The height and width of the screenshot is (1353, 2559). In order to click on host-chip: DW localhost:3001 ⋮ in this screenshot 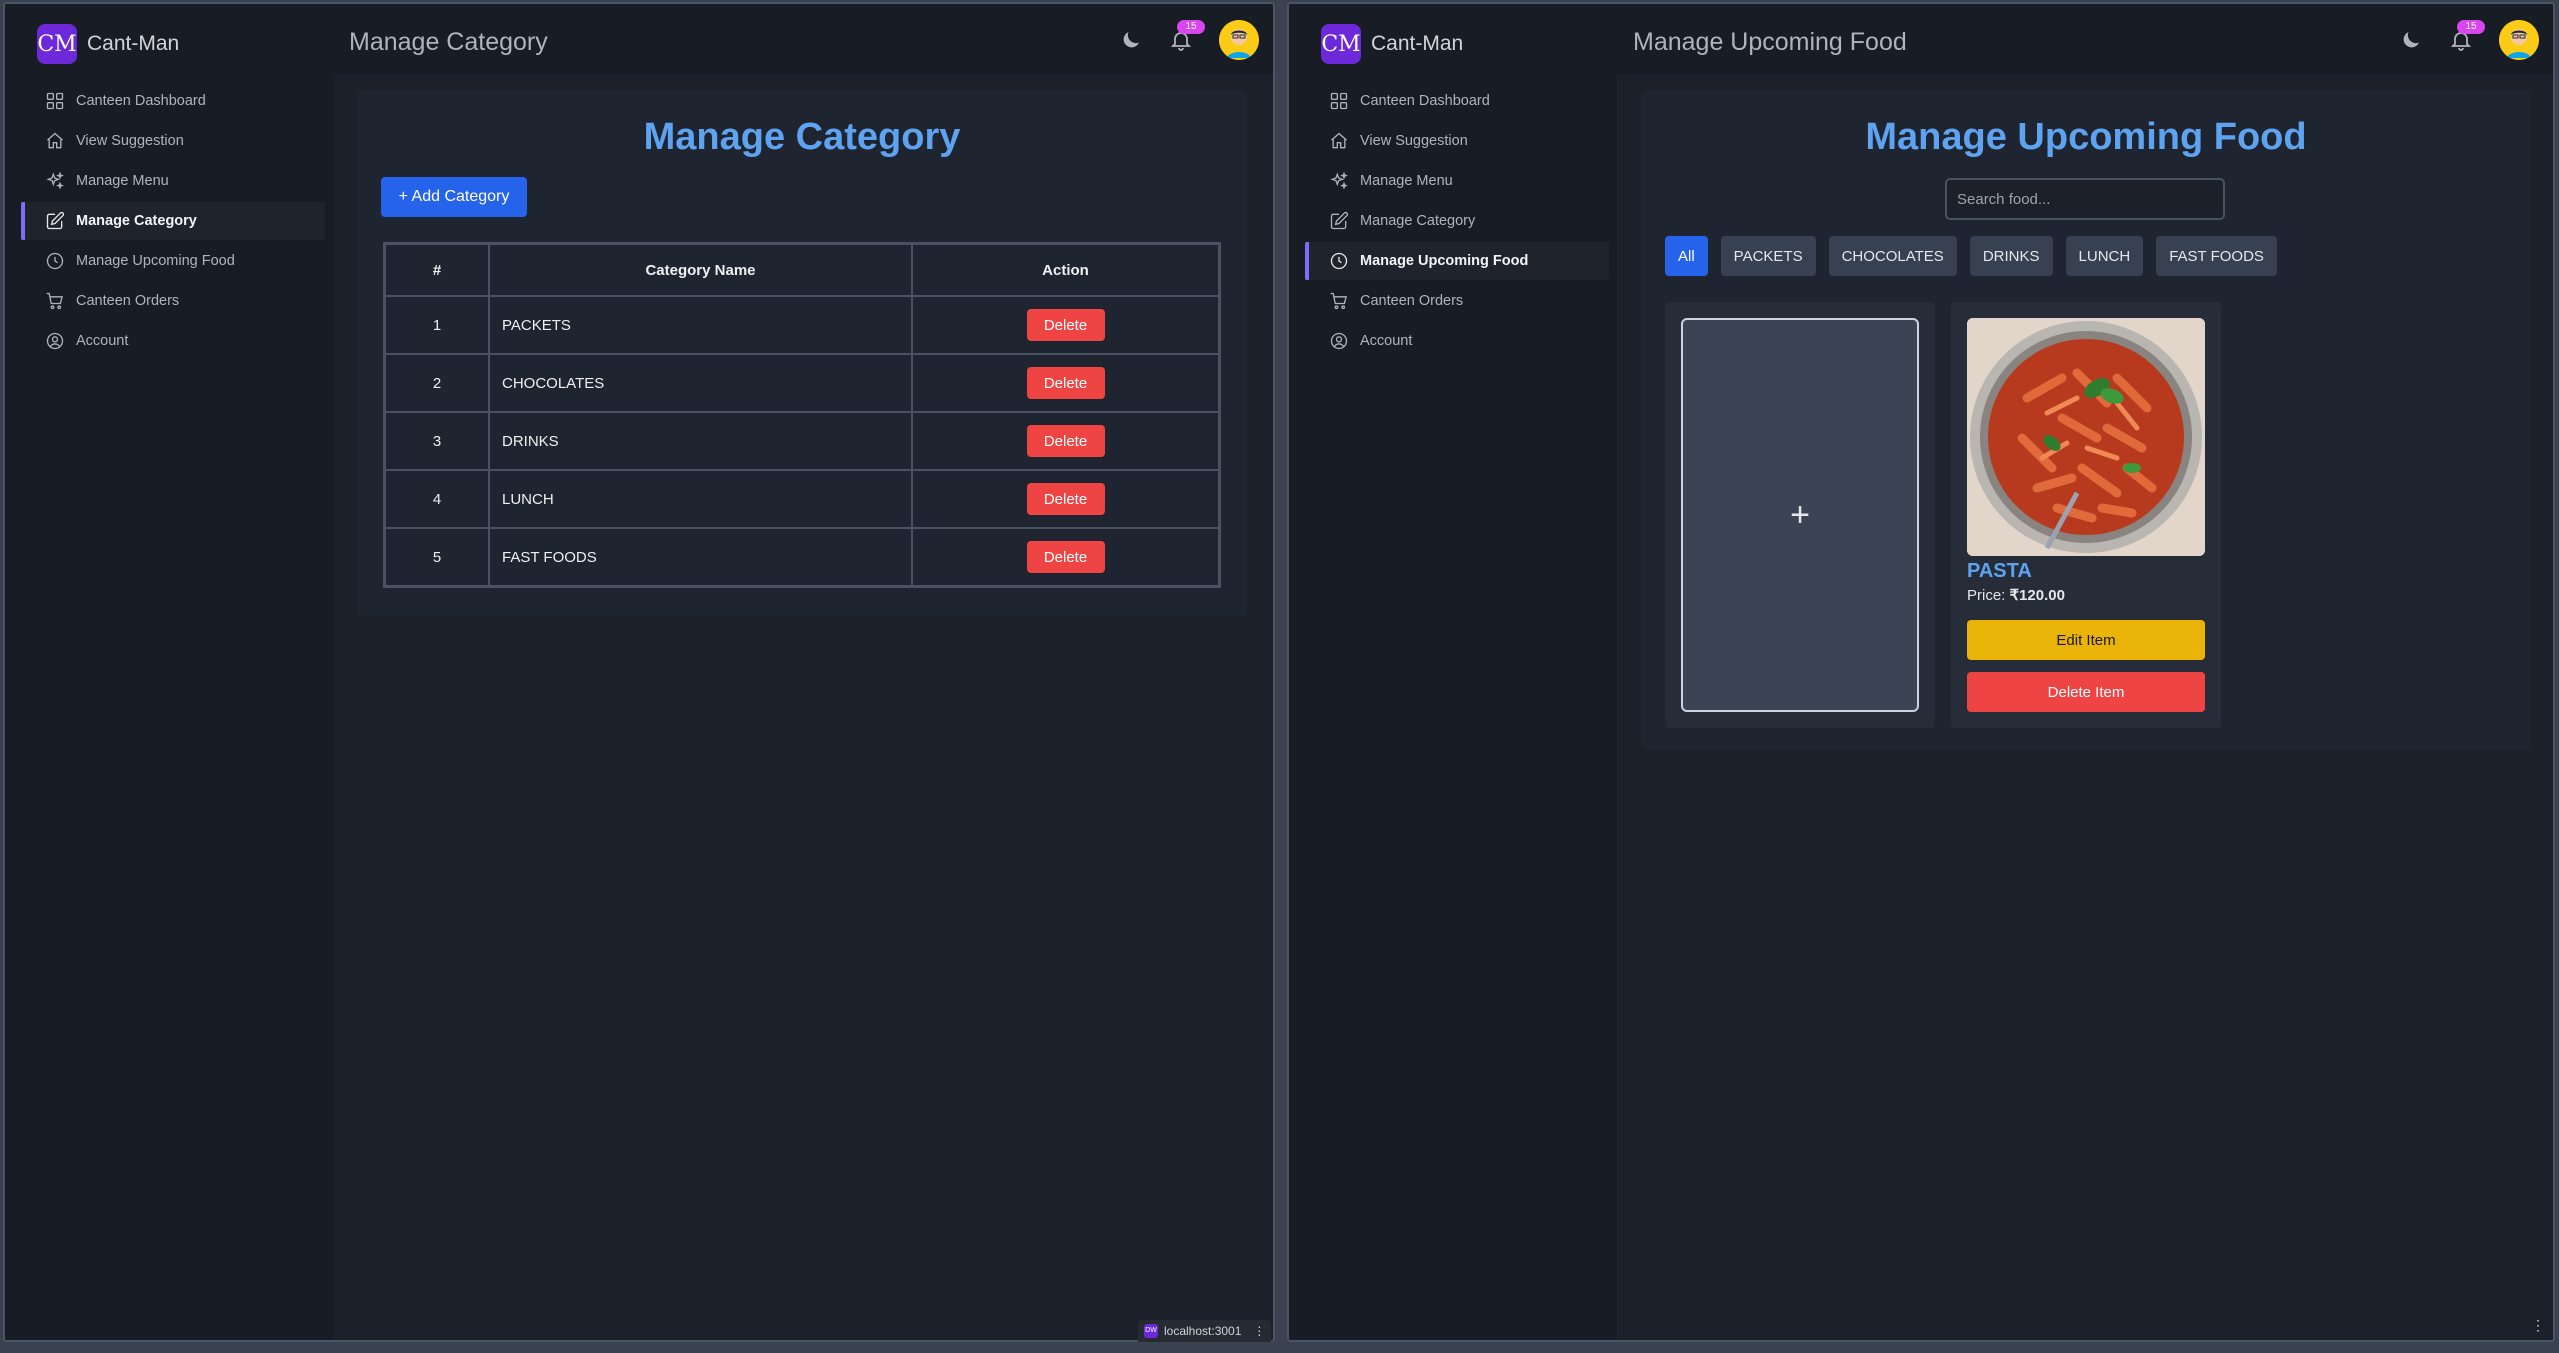, I will do `click(1205, 1331)`.